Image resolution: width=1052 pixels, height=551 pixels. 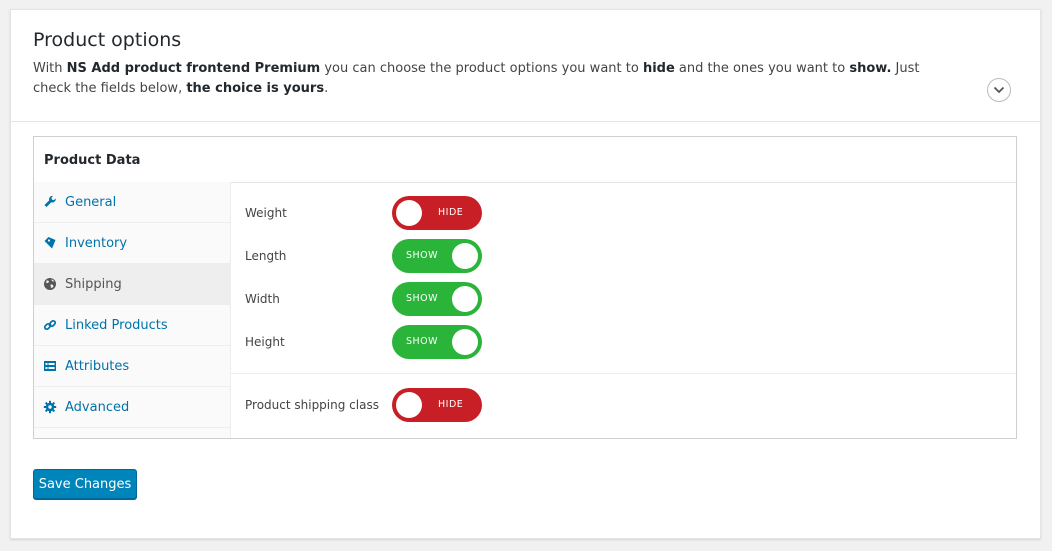 I want to click on wrench-icon, so click(x=50, y=201).